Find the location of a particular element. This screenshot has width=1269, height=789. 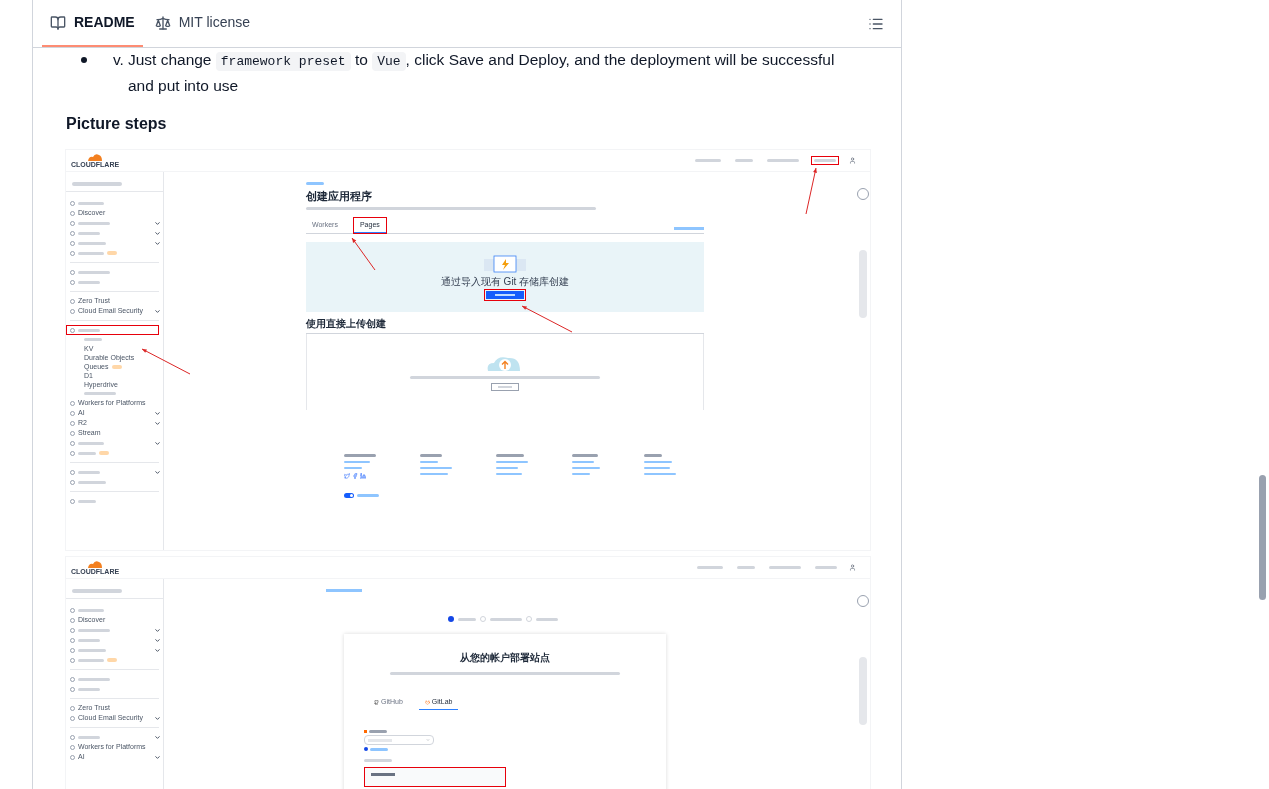

add-icon is located at coordinates (366, 749).